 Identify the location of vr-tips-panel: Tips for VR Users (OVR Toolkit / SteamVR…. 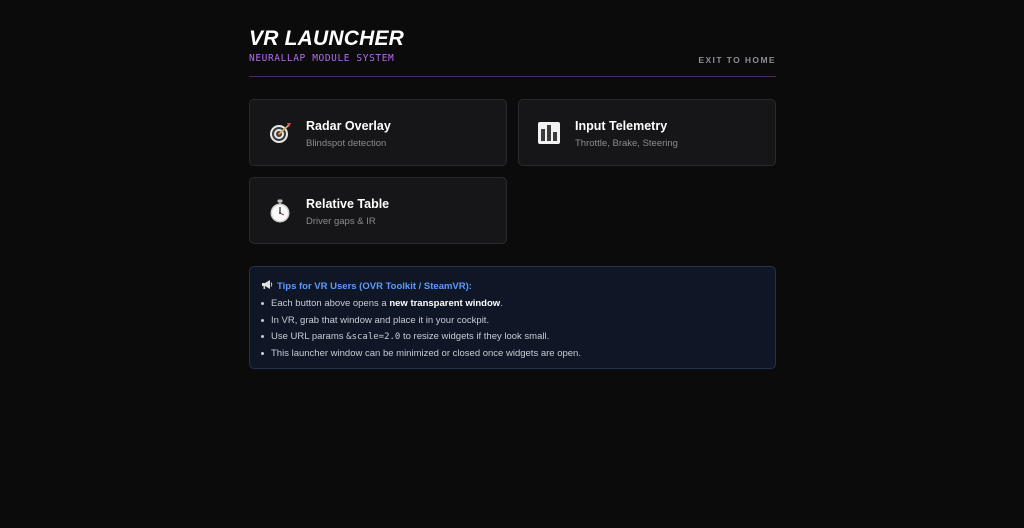
(512, 317).